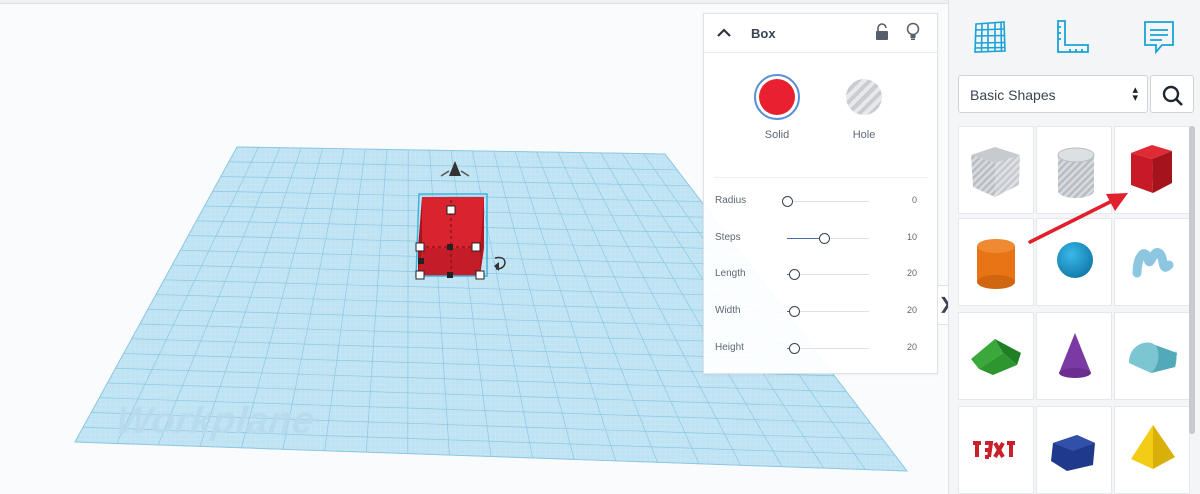 Image resolution: width=1200 pixels, height=494 pixels. I want to click on shape-tile-text, so click(996, 450).